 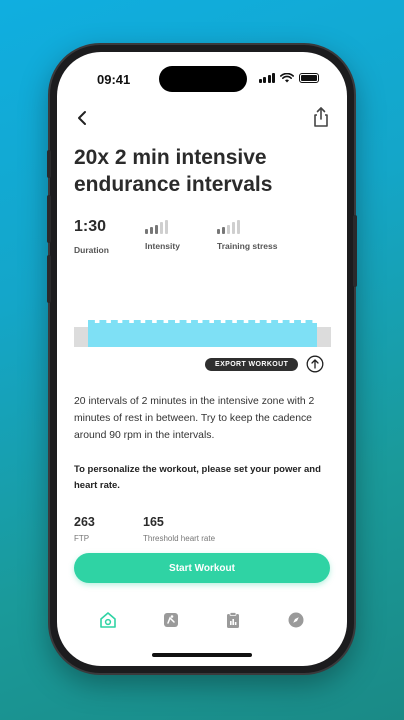 What do you see at coordinates (247, 246) in the screenshot?
I see `training-stress-label: Training stress` at bounding box center [247, 246].